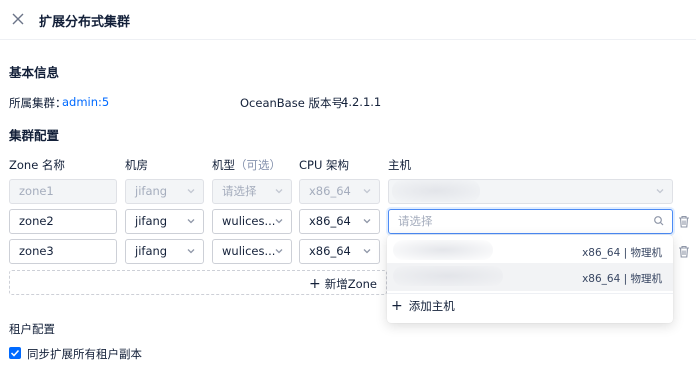 The width and height of the screenshot is (696, 374). Describe the element at coordinates (85, 102) in the screenshot. I see `cluster-link: admin:5` at that location.